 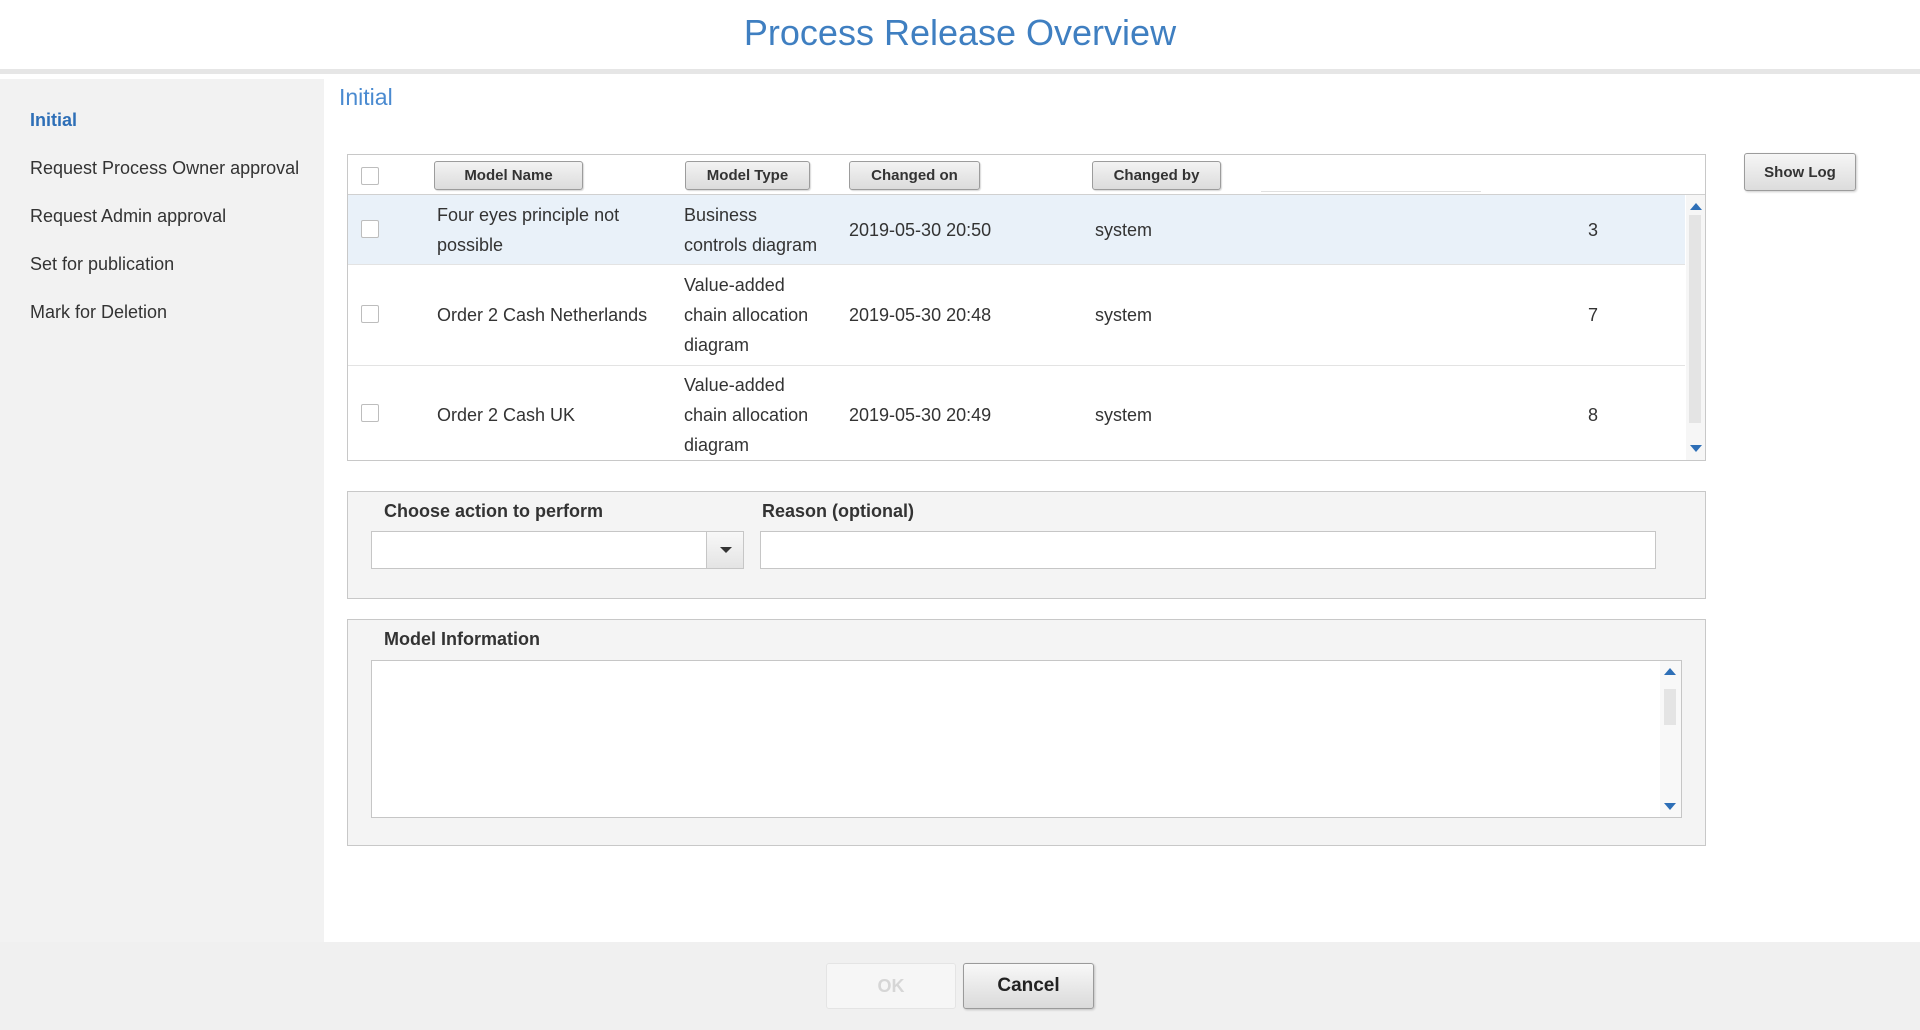 What do you see at coordinates (557, 550) in the screenshot?
I see `action-select` at bounding box center [557, 550].